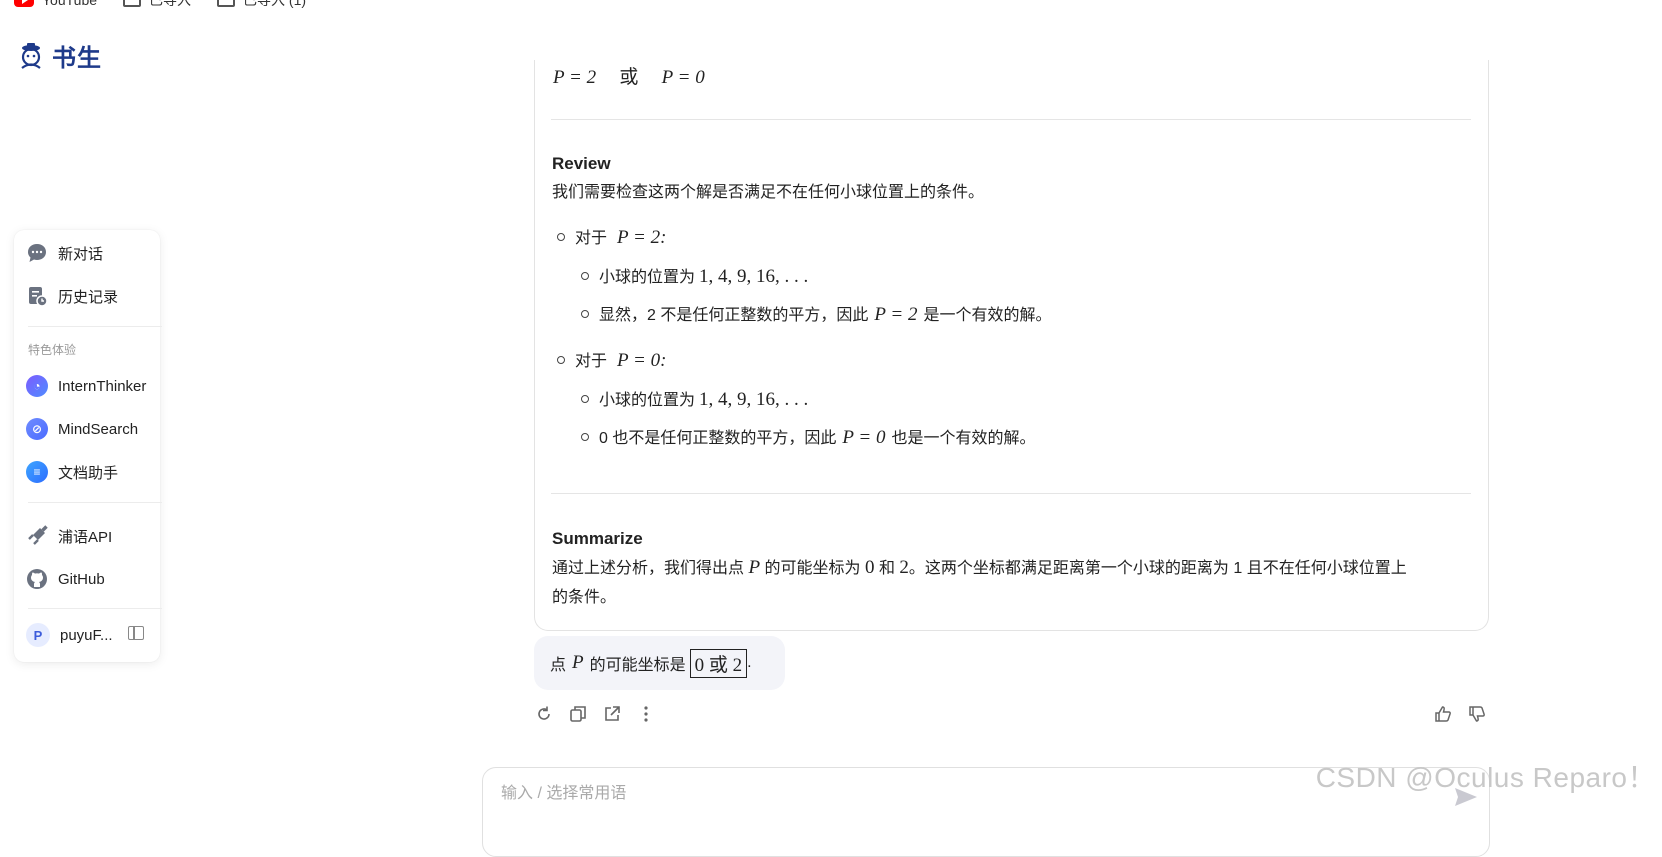 The image size is (1662, 857). I want to click on document-icon: ≡, so click(37, 472).